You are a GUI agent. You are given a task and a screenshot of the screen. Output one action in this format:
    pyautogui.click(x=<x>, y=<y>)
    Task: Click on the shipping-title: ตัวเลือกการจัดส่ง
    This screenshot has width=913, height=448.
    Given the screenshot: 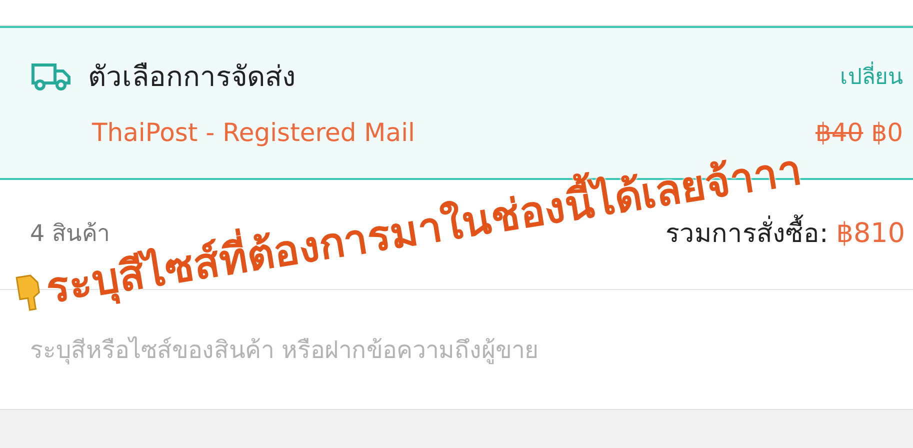 What is the action you would take?
    pyautogui.click(x=192, y=77)
    